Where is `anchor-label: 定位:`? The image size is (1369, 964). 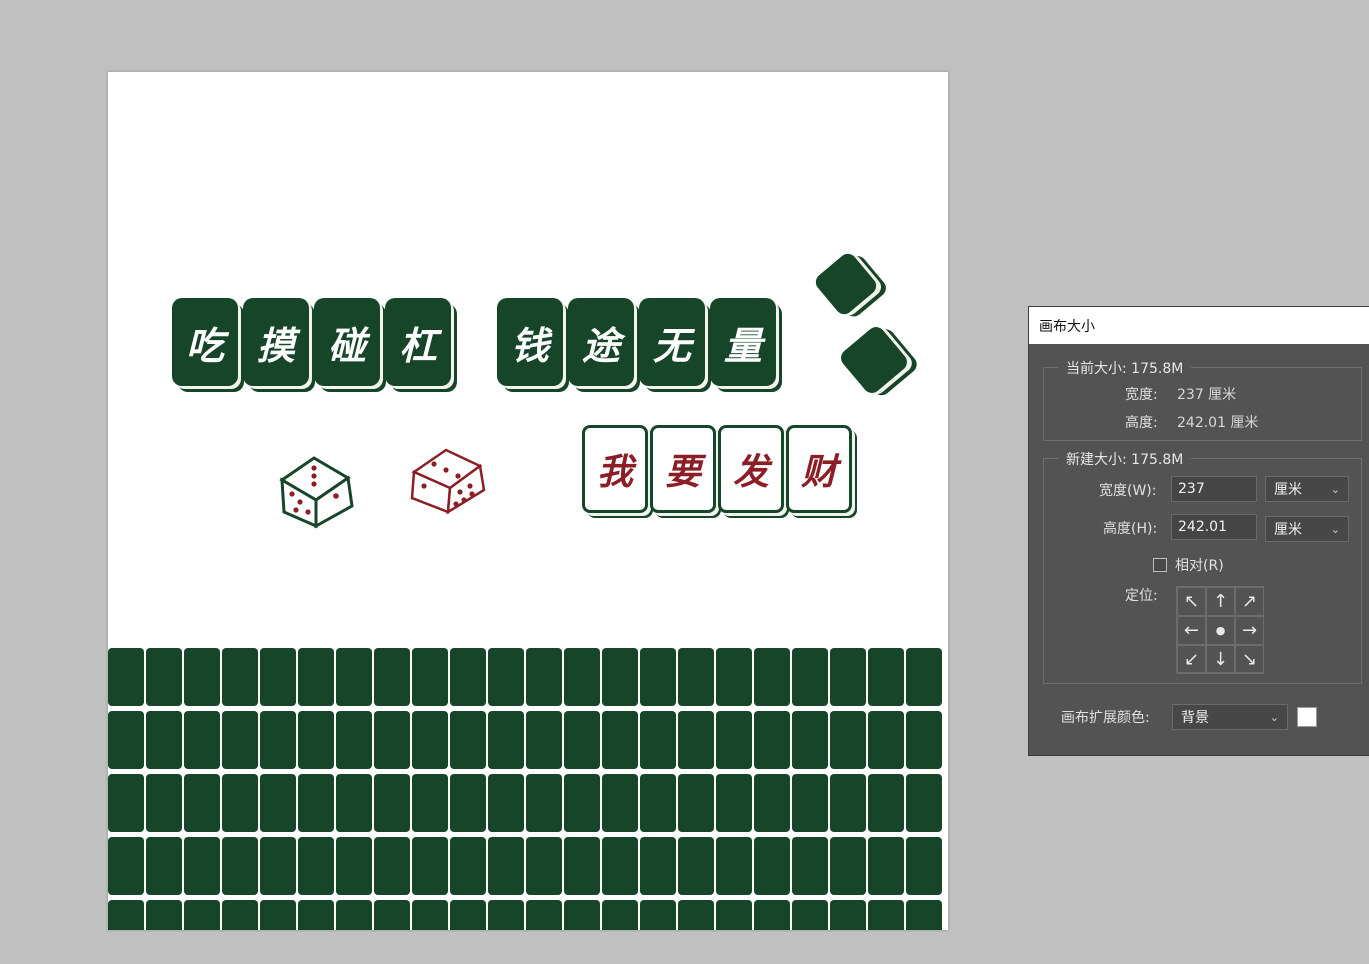
anchor-label: 定位: is located at coordinates (1141, 596).